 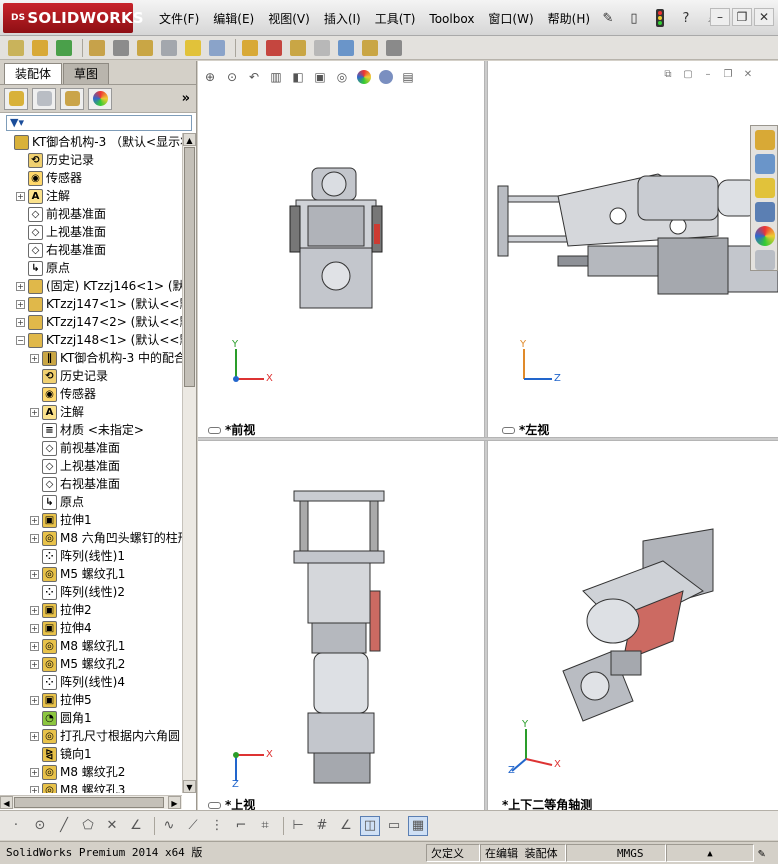 I want to click on scroll-up-icon: ▲, so click(x=189, y=139).